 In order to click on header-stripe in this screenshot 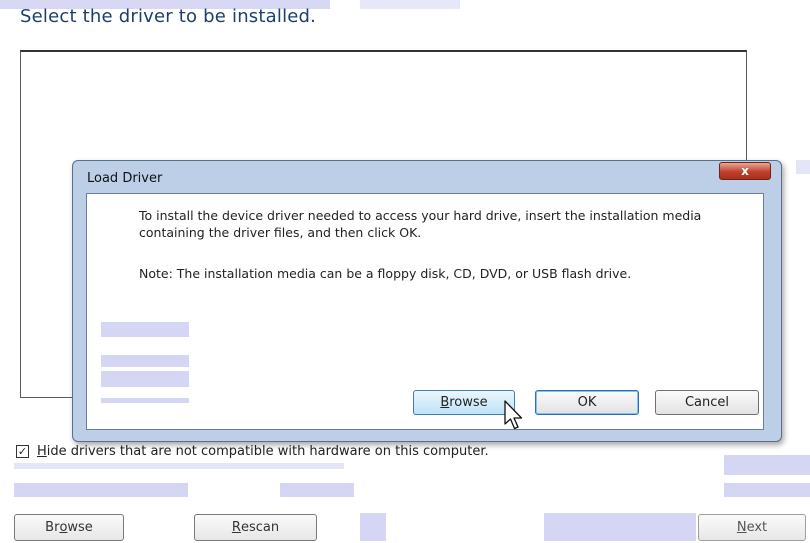, I will do `click(410, 4)`.